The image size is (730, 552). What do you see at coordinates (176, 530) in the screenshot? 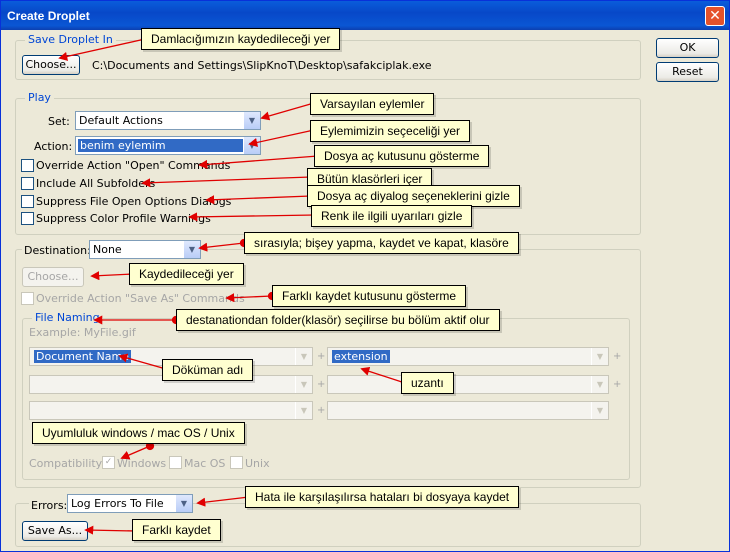
I see `annotation-callout: Farklı kaydet` at bounding box center [176, 530].